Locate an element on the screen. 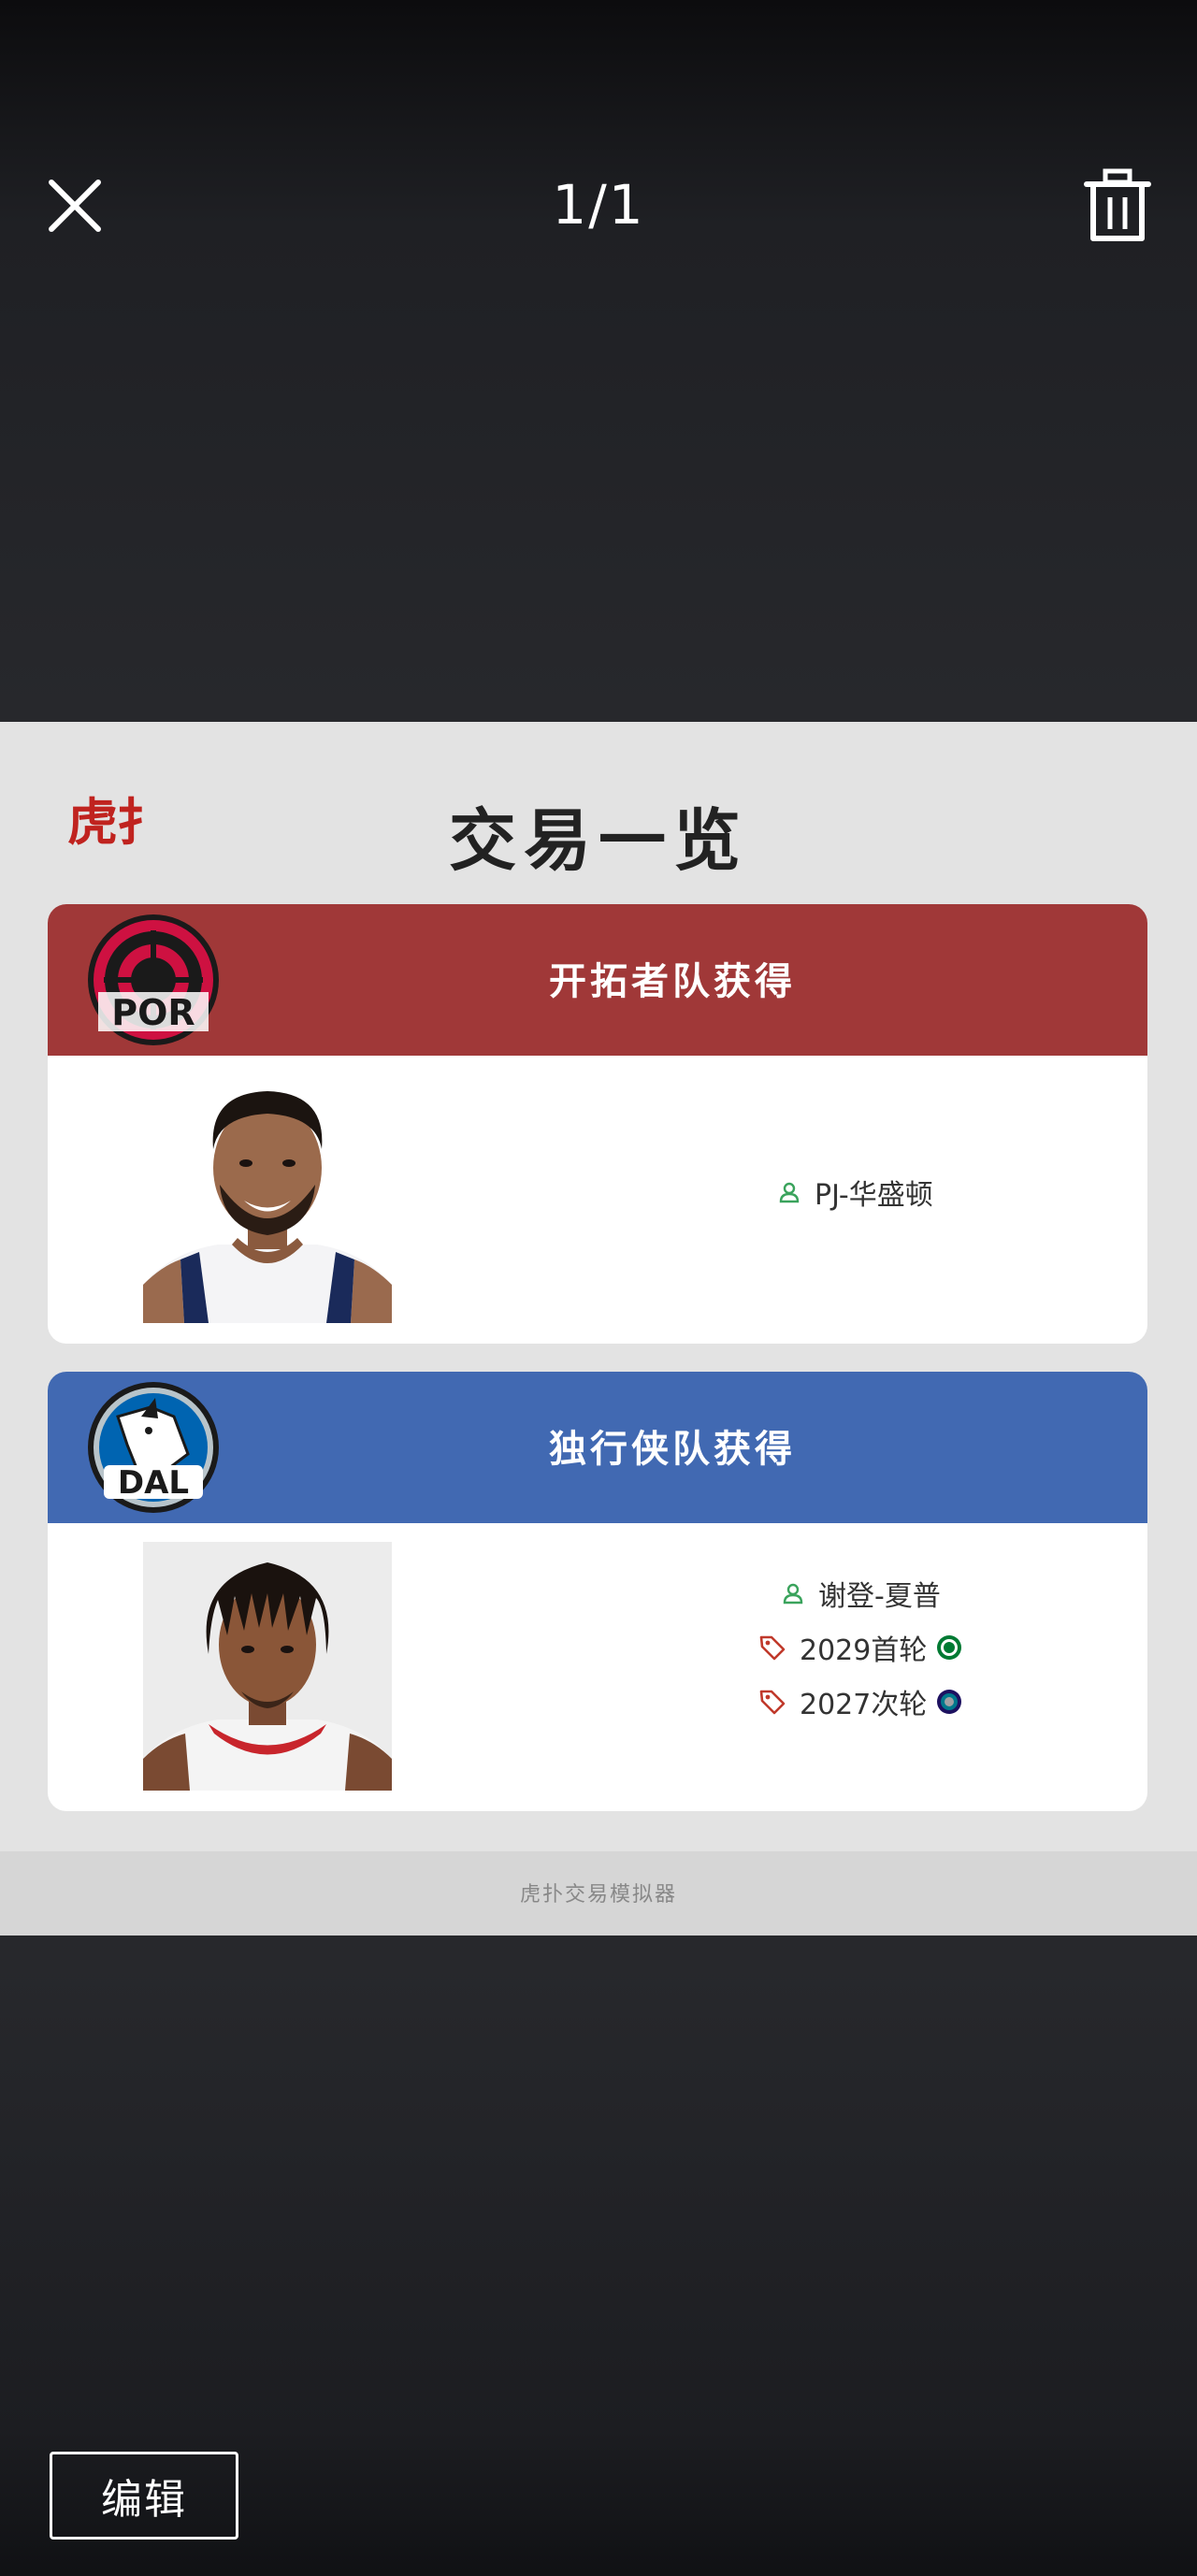 The height and width of the screenshot is (2576, 1197). asset-pick: 2029首轮 is located at coordinates (860, 1648).